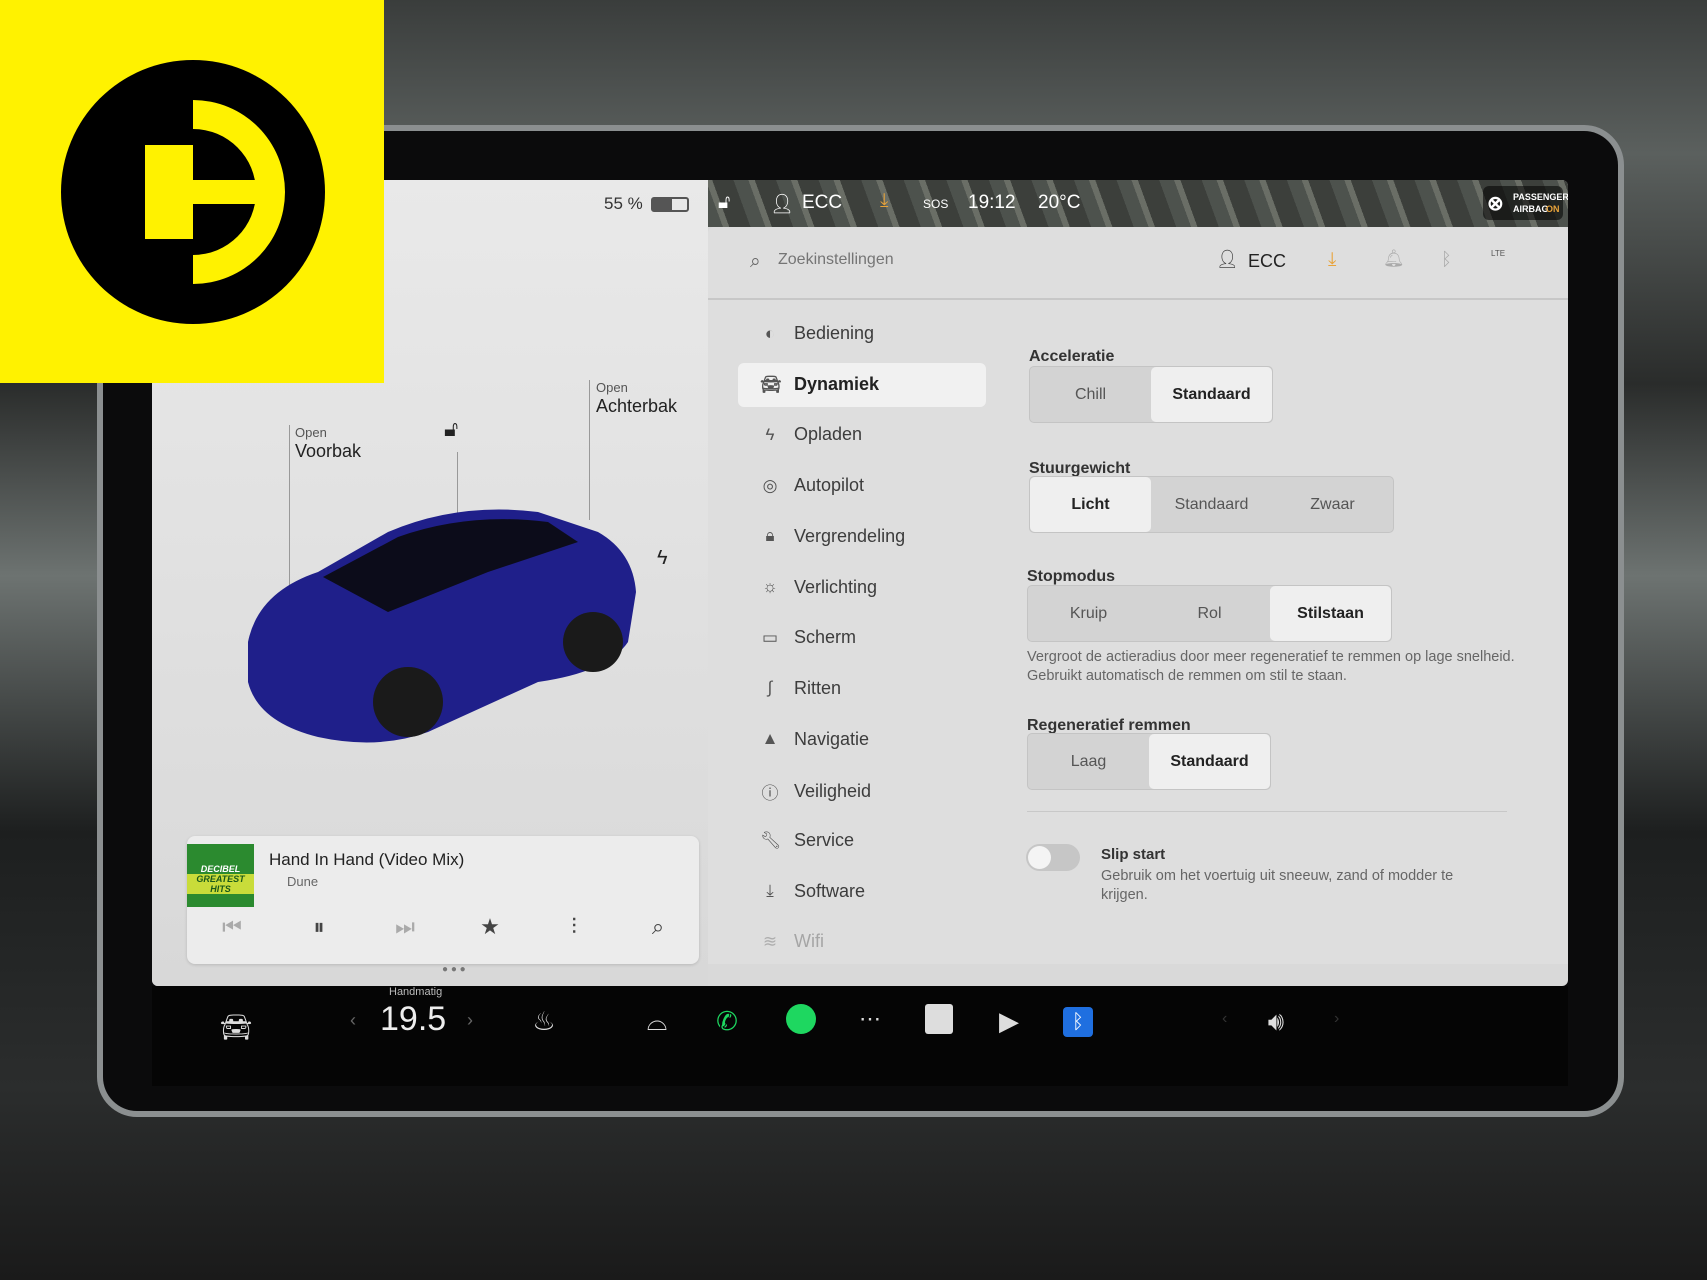  I want to click on sidebar-item-ritten: ∫ Ritten, so click(800, 688).